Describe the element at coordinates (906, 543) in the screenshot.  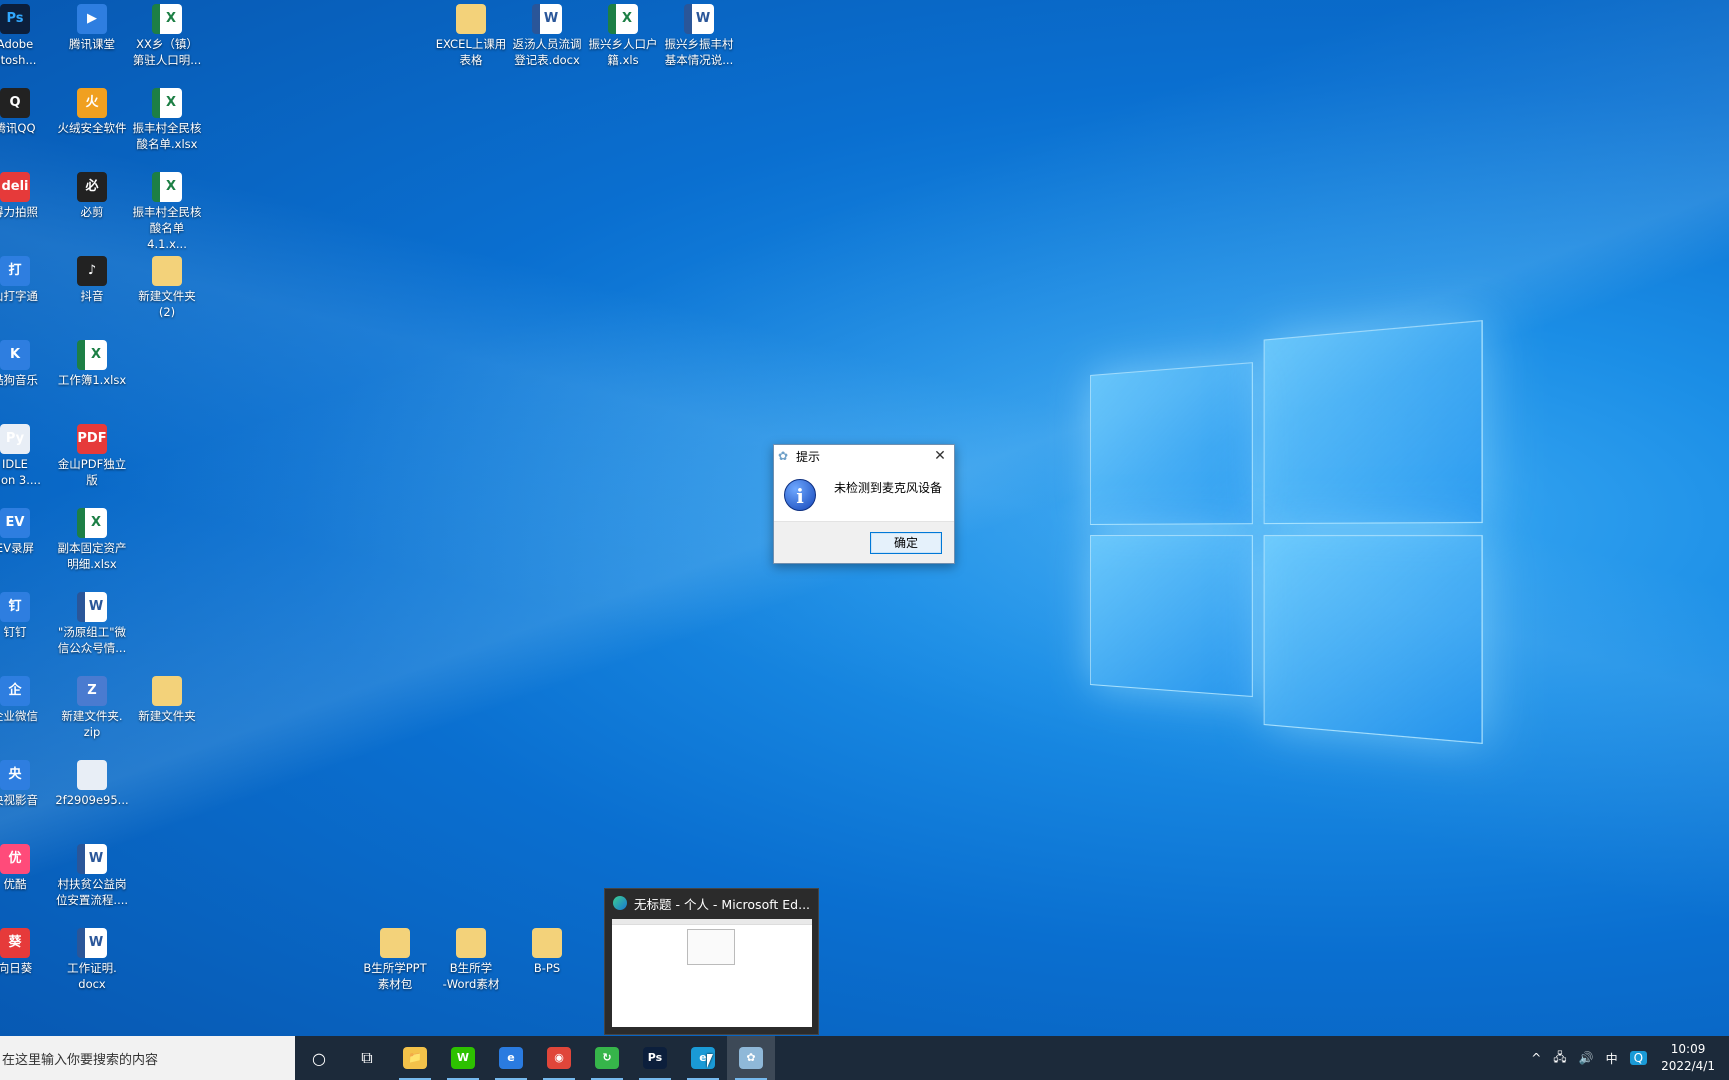
I see `ok-button: 确定` at that location.